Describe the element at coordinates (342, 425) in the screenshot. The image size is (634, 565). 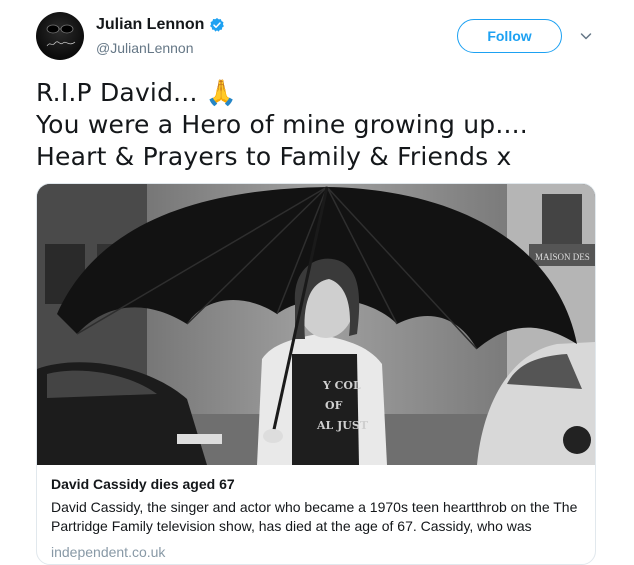
I see `shirt-text-3: AL JUST` at that location.